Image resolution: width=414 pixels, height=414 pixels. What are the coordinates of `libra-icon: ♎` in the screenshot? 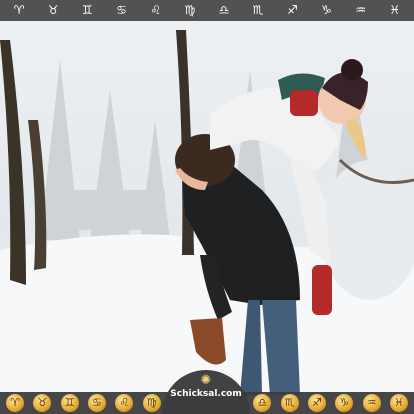 It's located at (224, 10).